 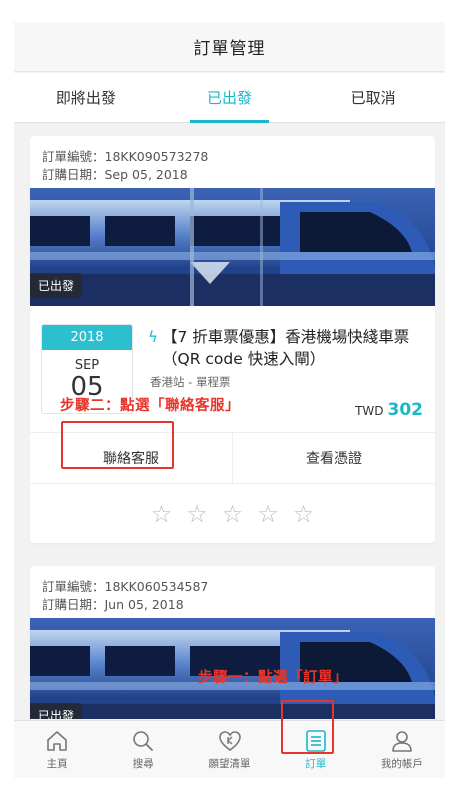 What do you see at coordinates (232, 247) in the screenshot?
I see `train-banner-image: 已出發` at bounding box center [232, 247].